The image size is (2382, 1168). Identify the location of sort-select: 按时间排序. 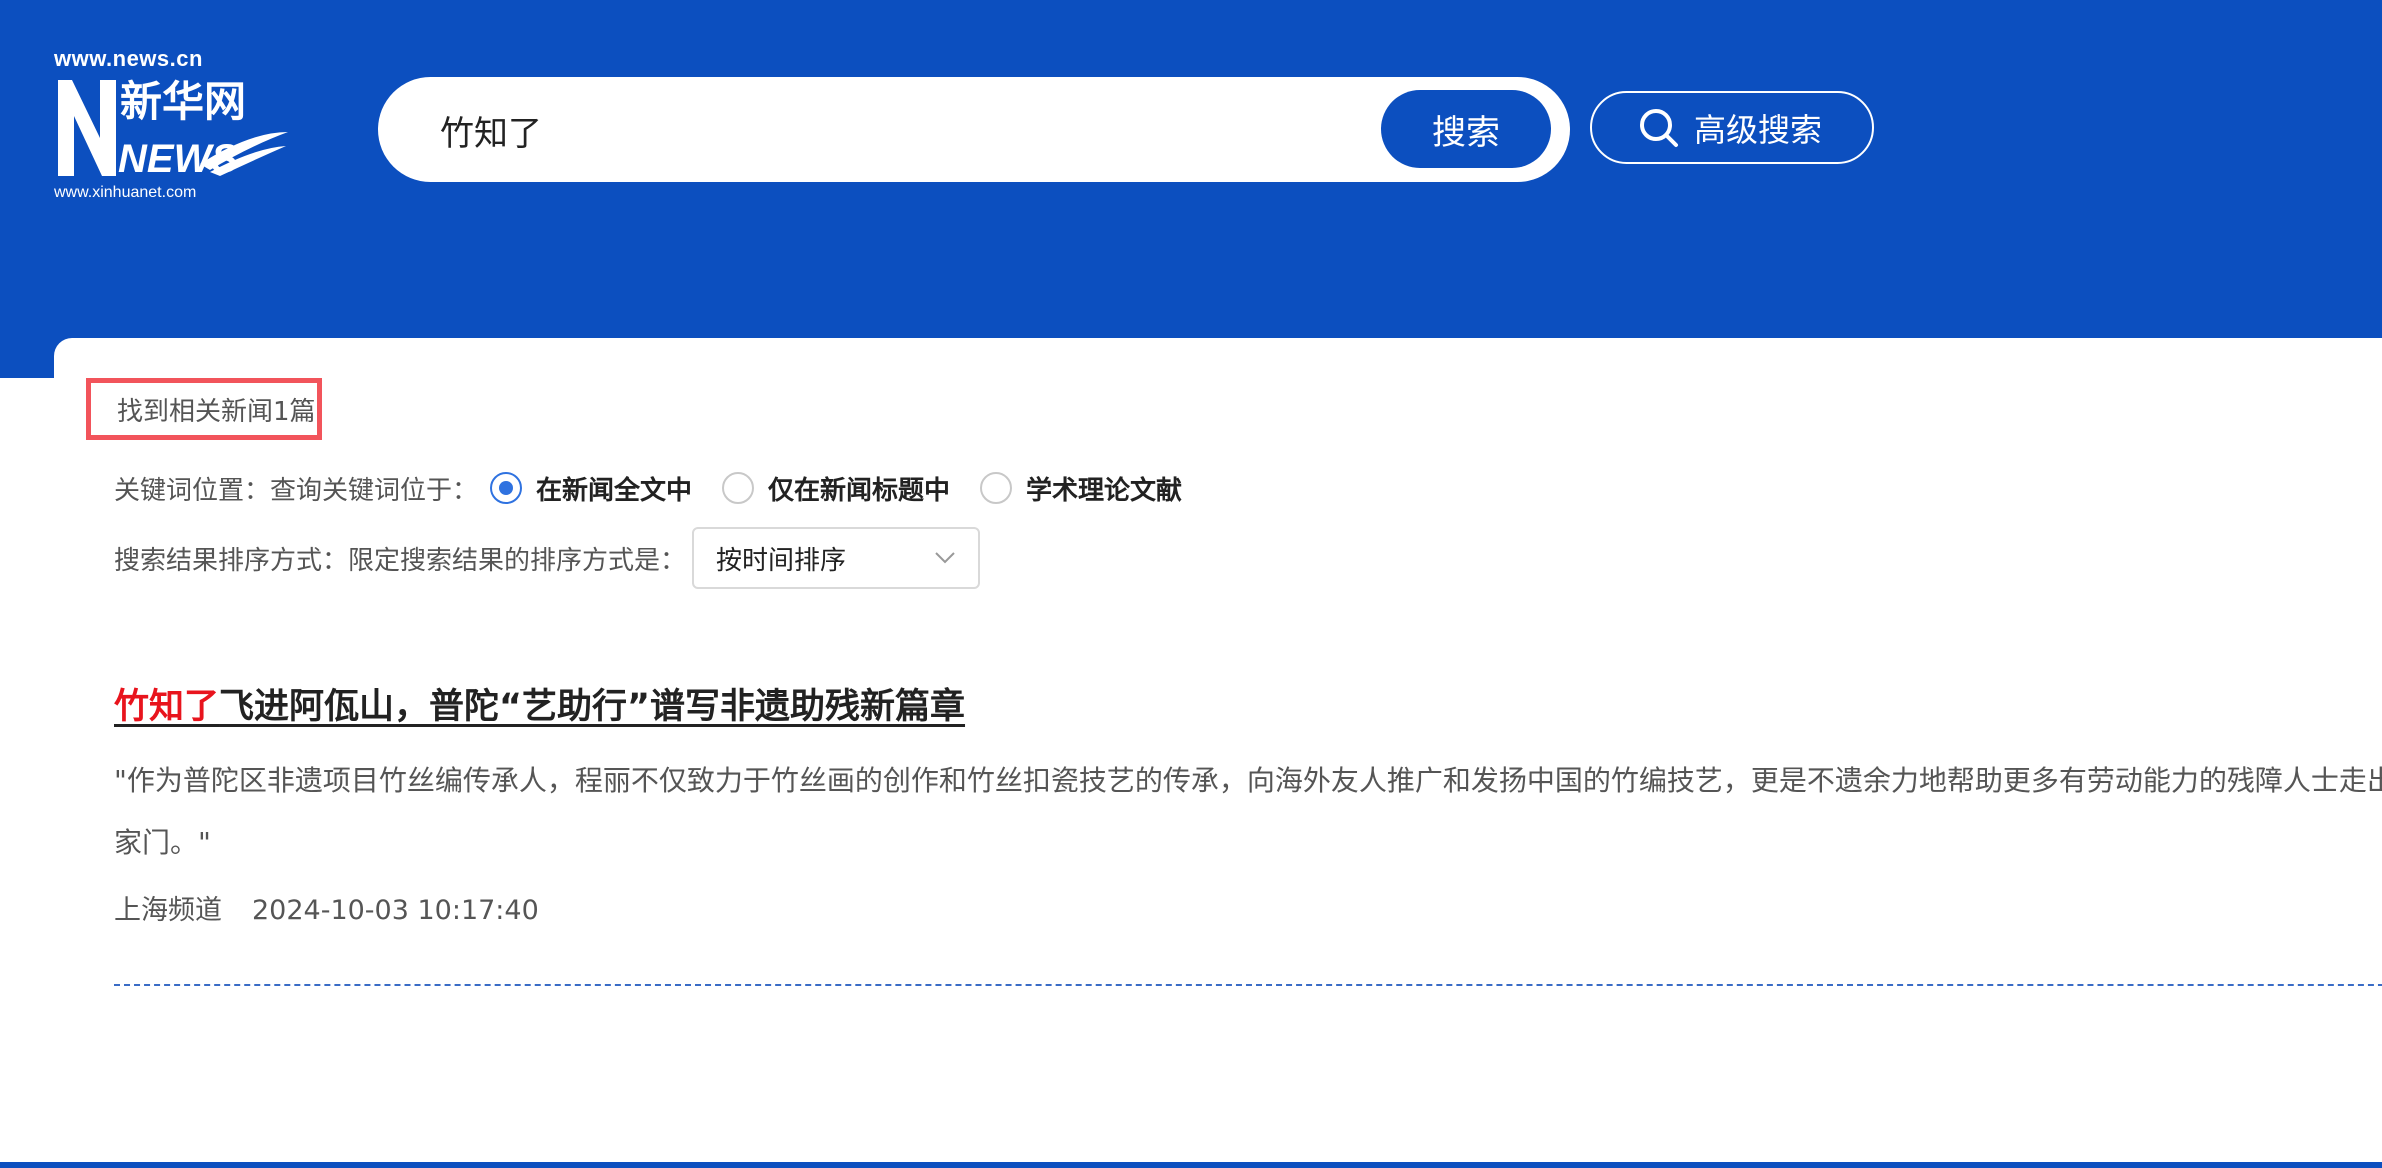
(836, 558).